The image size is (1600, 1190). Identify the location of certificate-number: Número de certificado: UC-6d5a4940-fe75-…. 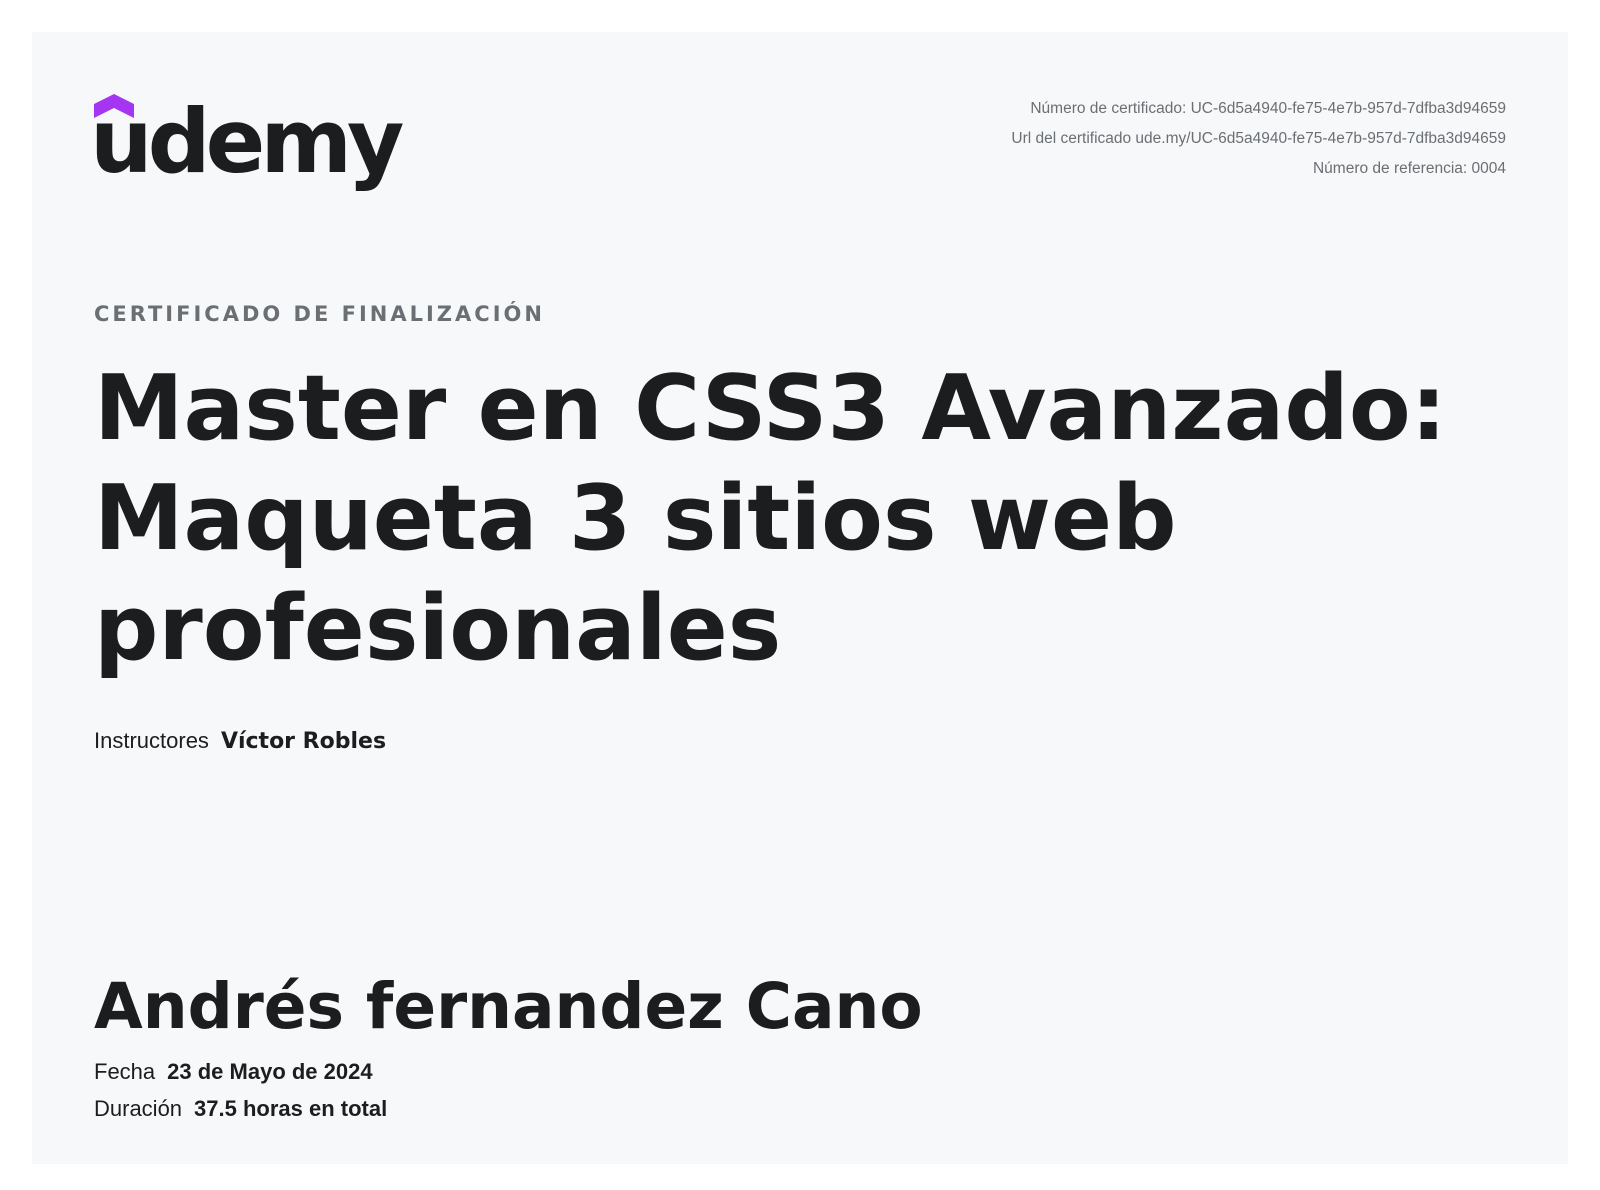
(1268, 108).